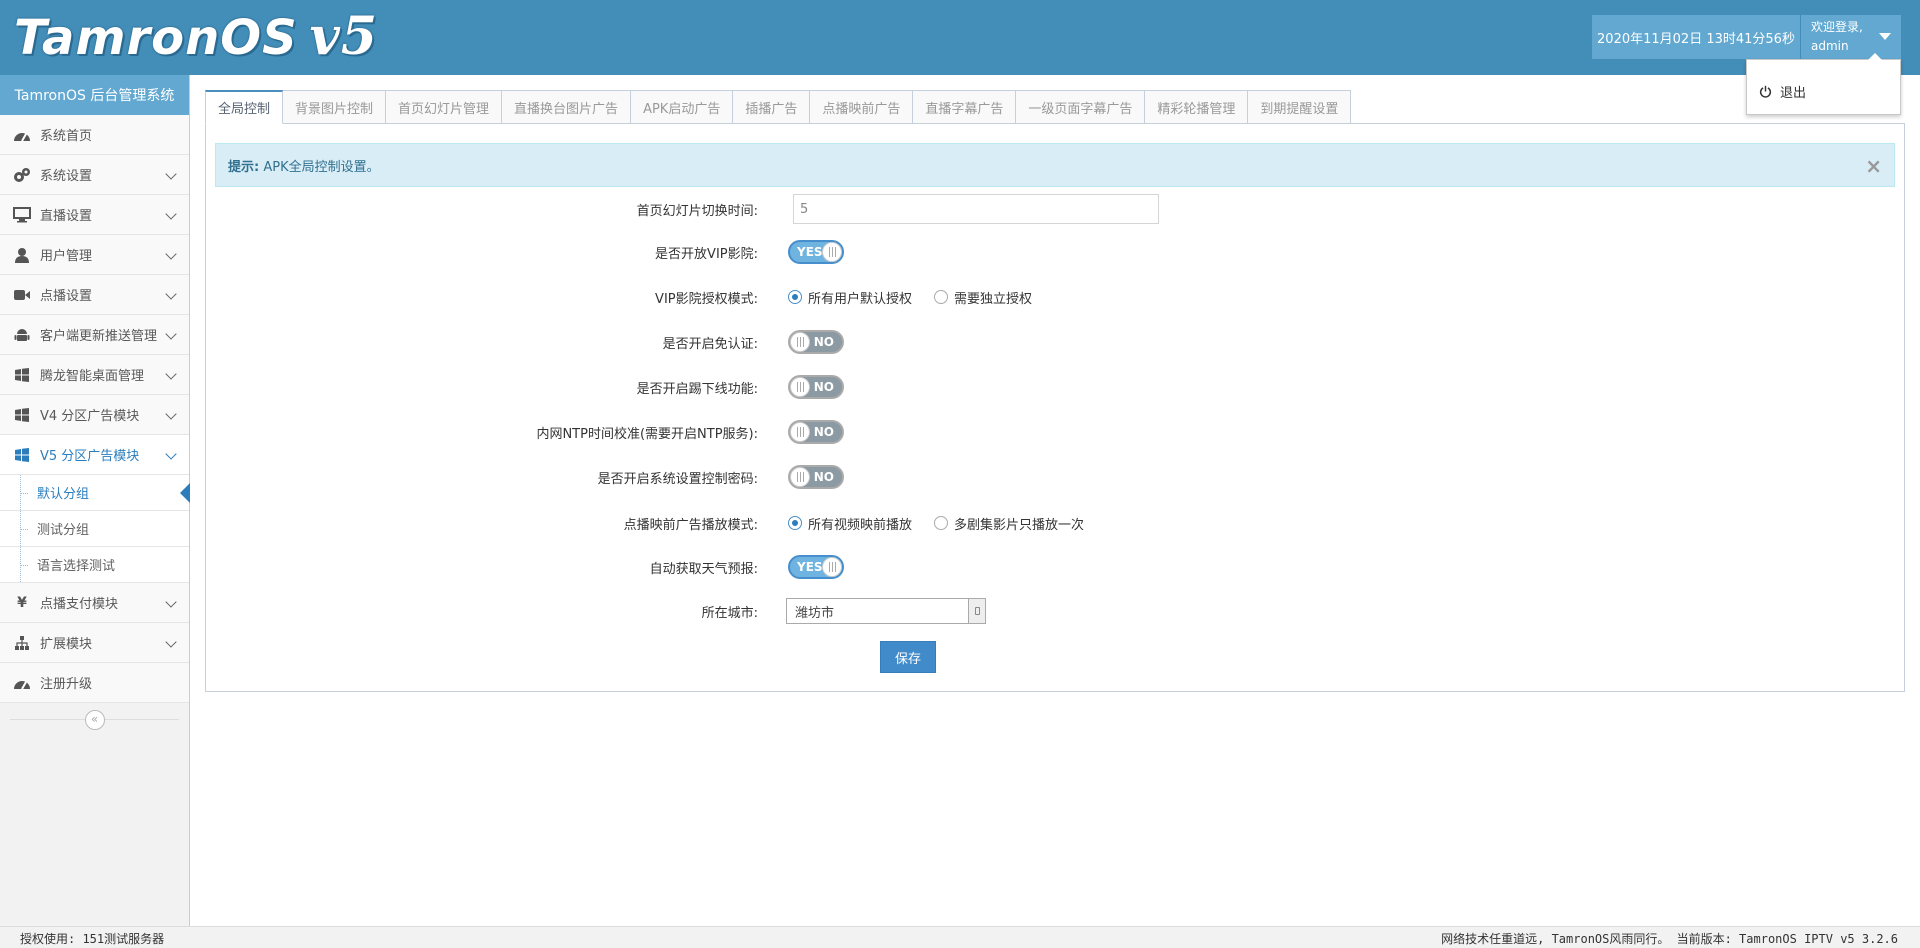 Image resolution: width=1920 pixels, height=948 pixels. I want to click on sidebar-item-home: 系统首页, so click(94, 135).